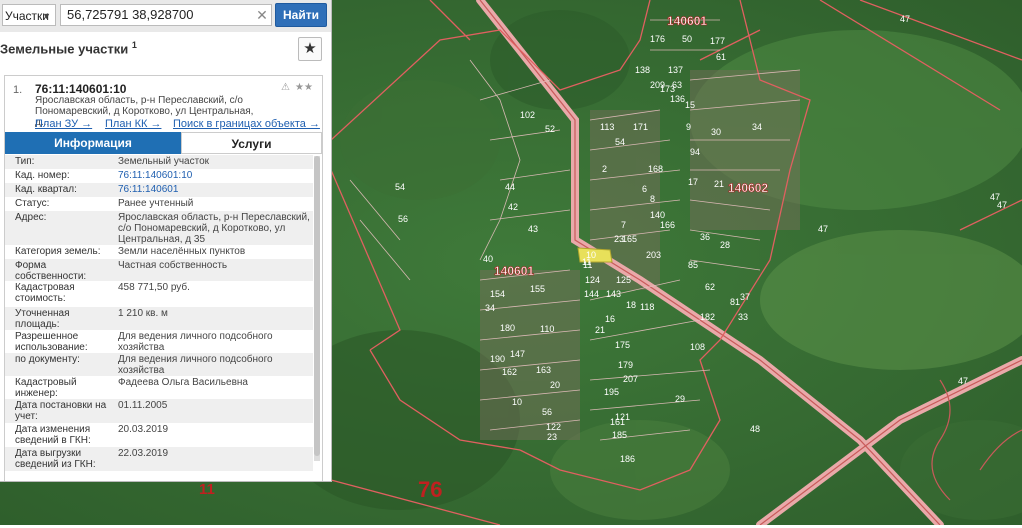  I want to click on search-type-select: Участки ▼, so click(29, 15).